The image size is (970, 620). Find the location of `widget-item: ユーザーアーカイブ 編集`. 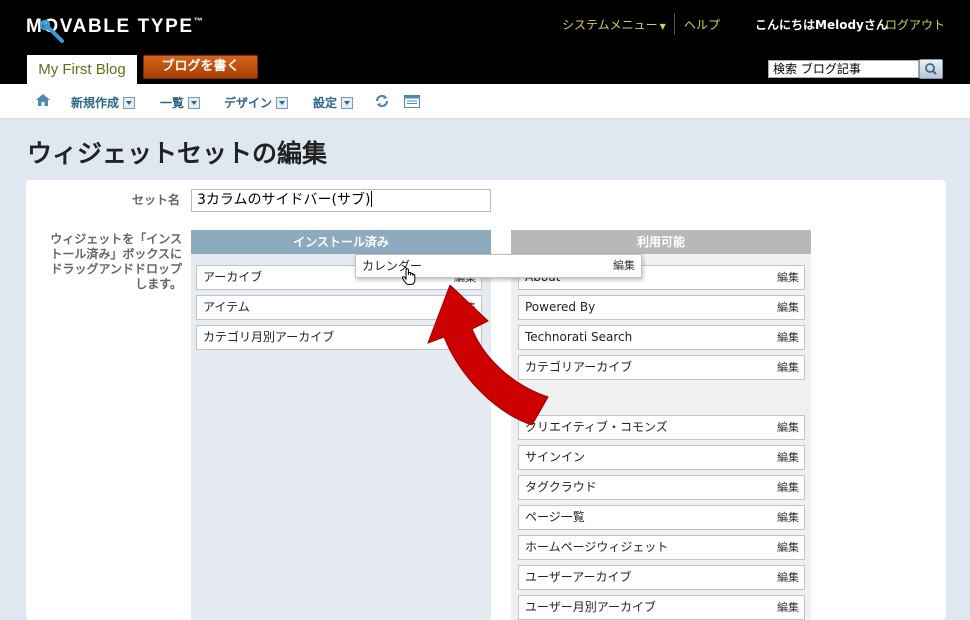

widget-item: ユーザーアーカイブ 編集 is located at coordinates (661, 577).